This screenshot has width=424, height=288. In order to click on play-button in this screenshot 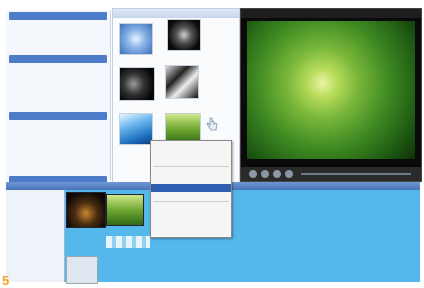, I will do `click(253, 174)`.